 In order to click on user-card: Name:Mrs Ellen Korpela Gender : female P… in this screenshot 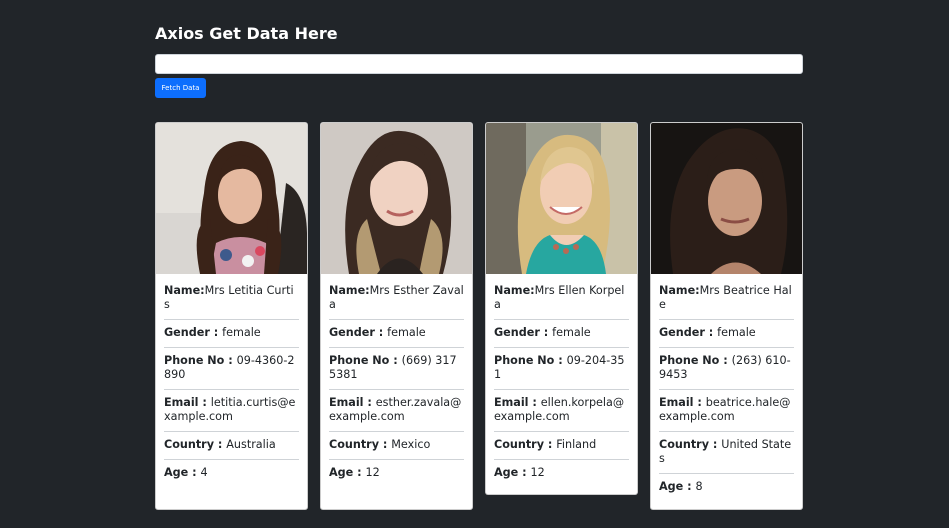, I will do `click(561, 308)`.